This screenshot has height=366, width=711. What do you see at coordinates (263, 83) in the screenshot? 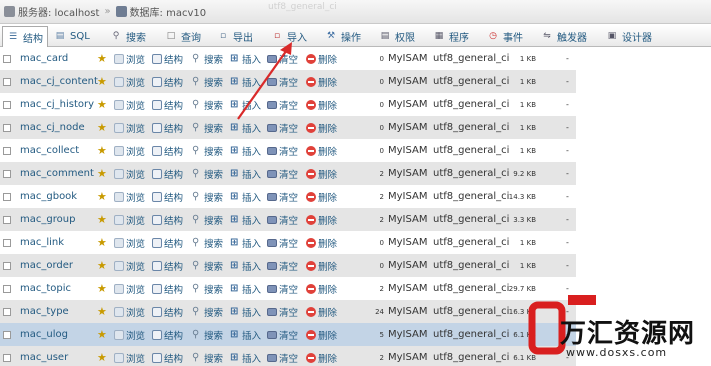
I see `arrow-shaft` at bounding box center [263, 83].